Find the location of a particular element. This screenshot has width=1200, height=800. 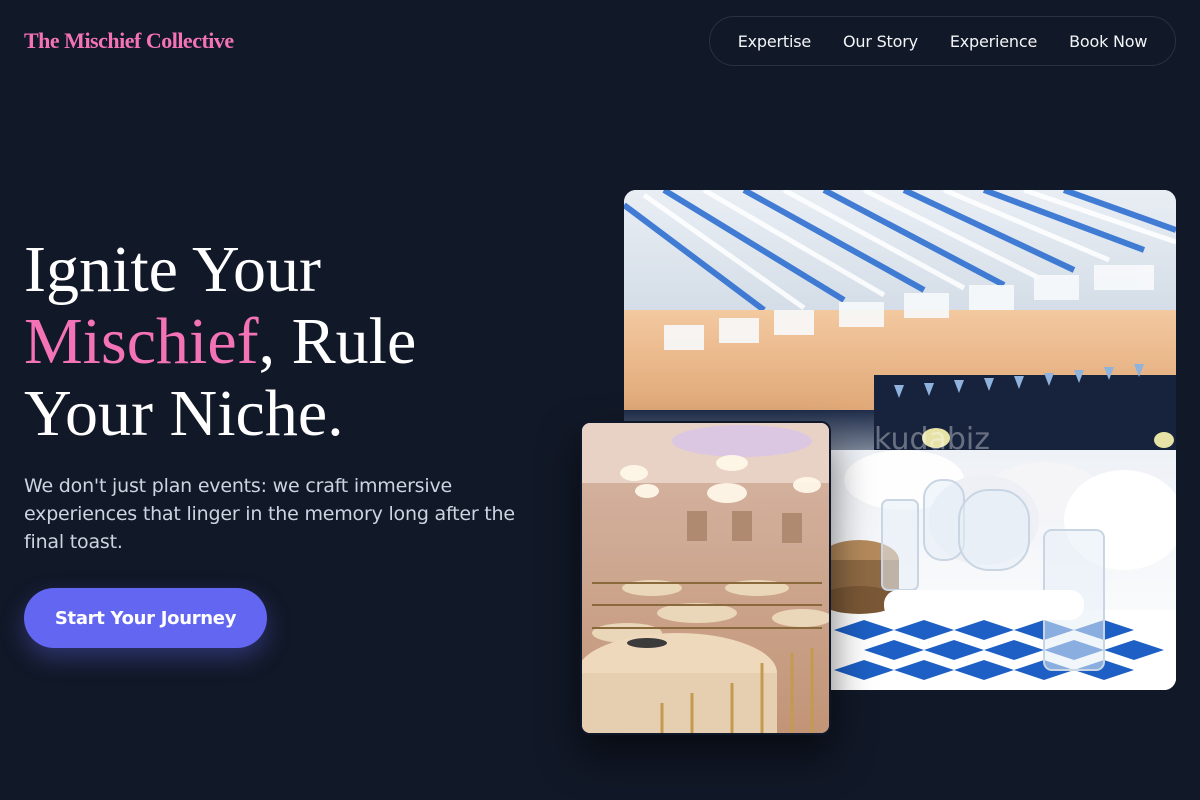

headline-part3: Your Niche. is located at coordinates (184, 413).